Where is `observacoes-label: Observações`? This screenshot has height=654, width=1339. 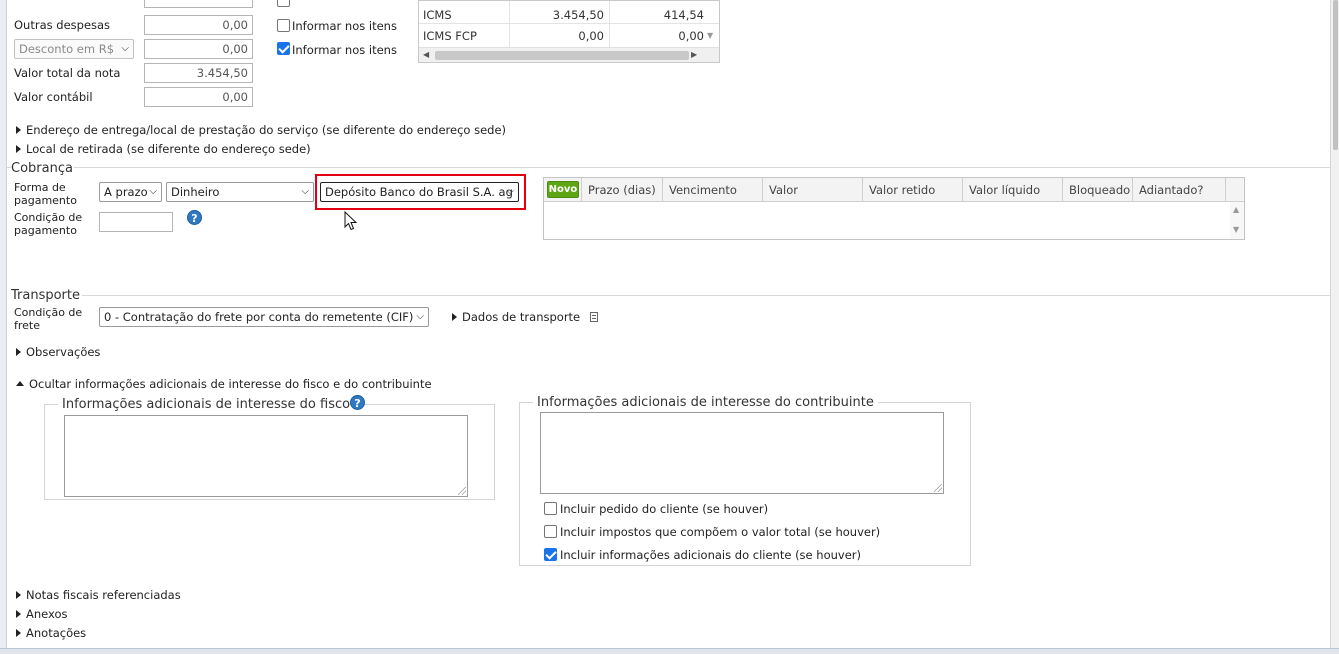
observacoes-label: Observações is located at coordinates (63, 352).